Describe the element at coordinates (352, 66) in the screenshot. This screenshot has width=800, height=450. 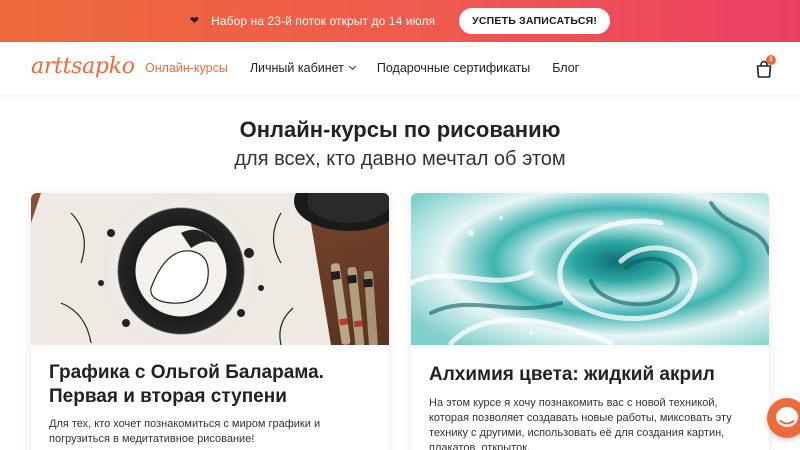
I see `chevron-down-icon` at that location.